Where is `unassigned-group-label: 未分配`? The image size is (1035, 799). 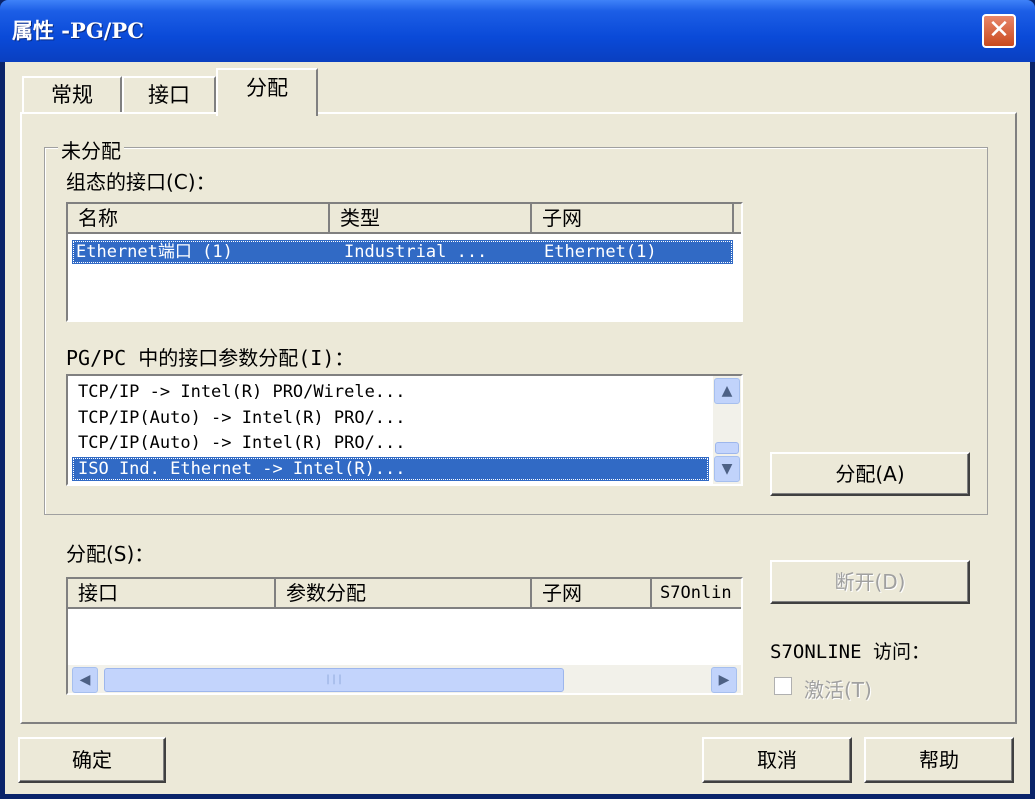
unassigned-group-label: 未分配 is located at coordinates (91, 149).